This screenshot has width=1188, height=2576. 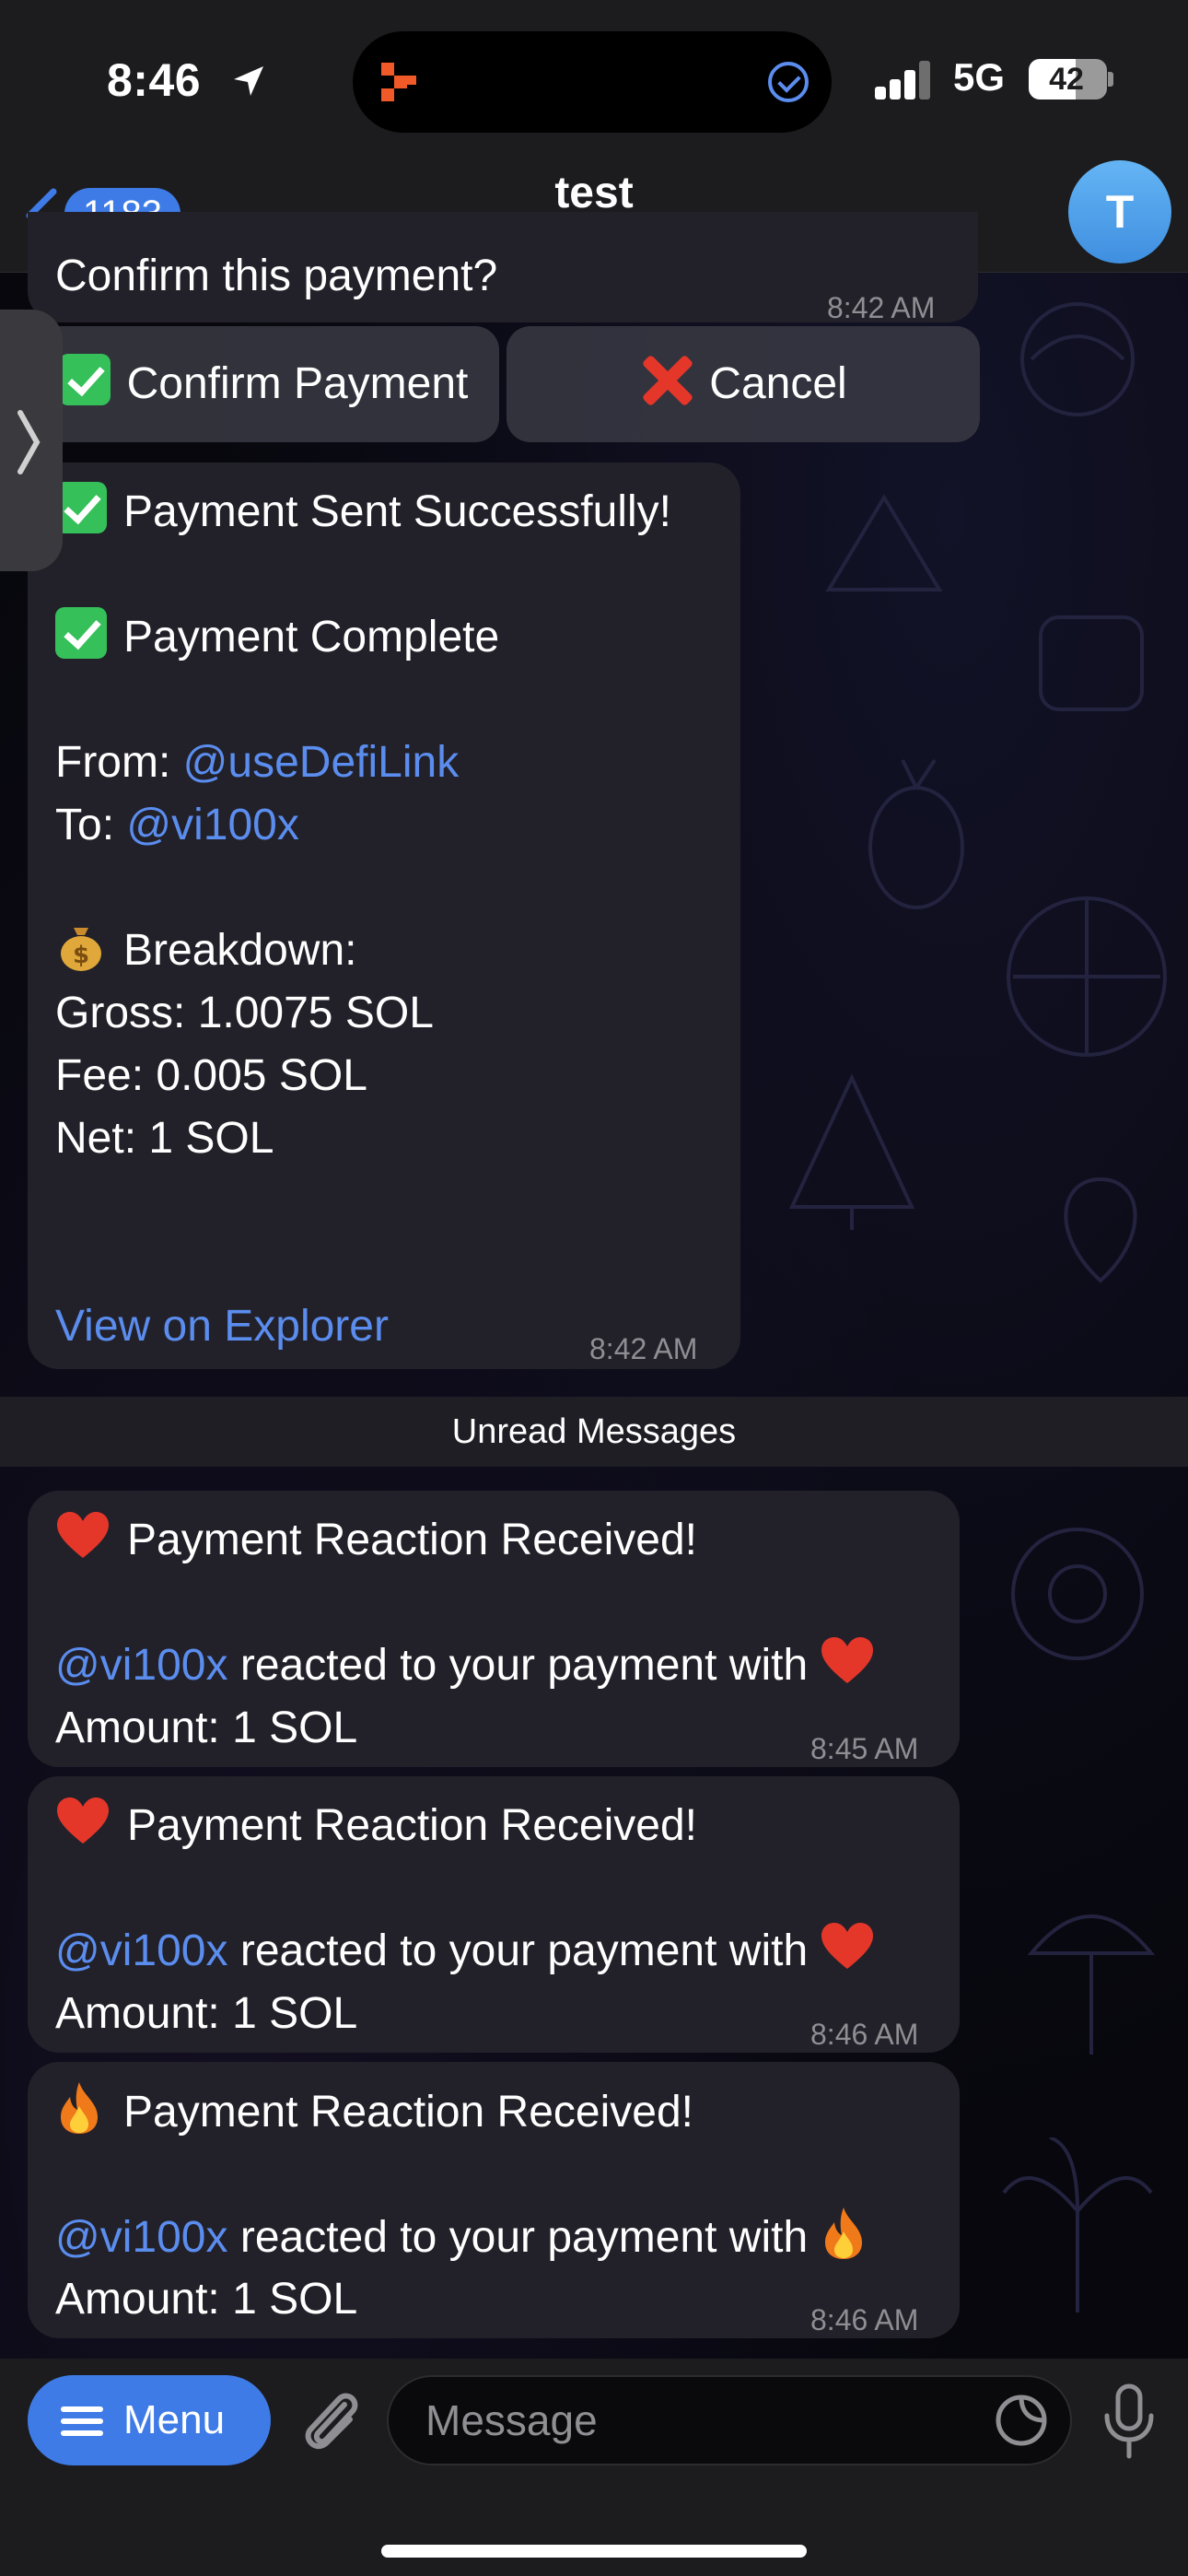 I want to click on status-bar: 8:46 5G 42, so click(x=594, y=83).